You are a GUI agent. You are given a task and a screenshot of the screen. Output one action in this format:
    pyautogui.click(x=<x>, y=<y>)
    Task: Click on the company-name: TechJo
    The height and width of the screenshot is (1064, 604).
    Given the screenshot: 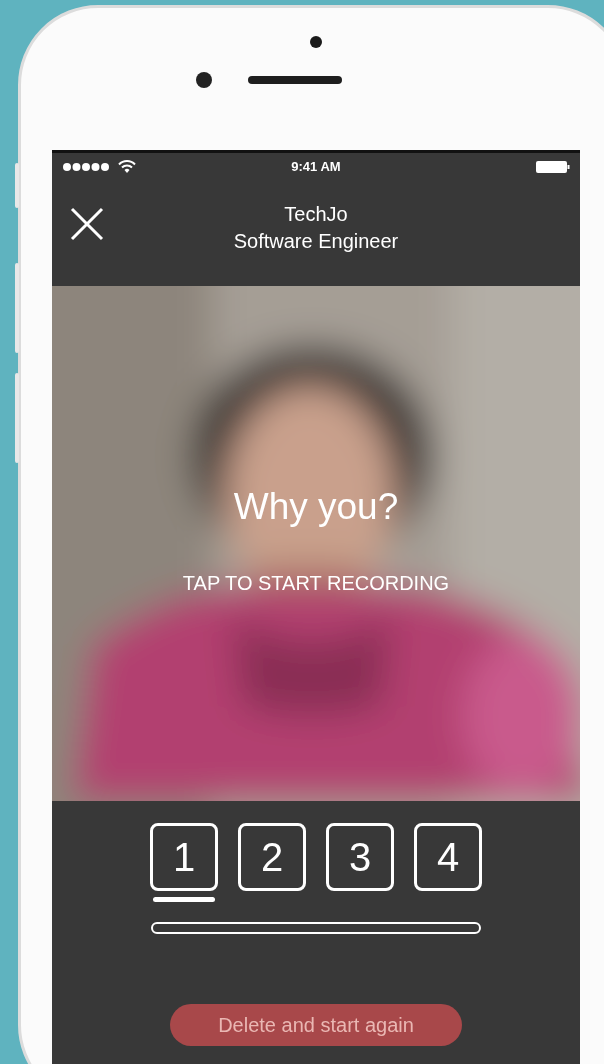 What is the action you would take?
    pyautogui.click(x=316, y=214)
    